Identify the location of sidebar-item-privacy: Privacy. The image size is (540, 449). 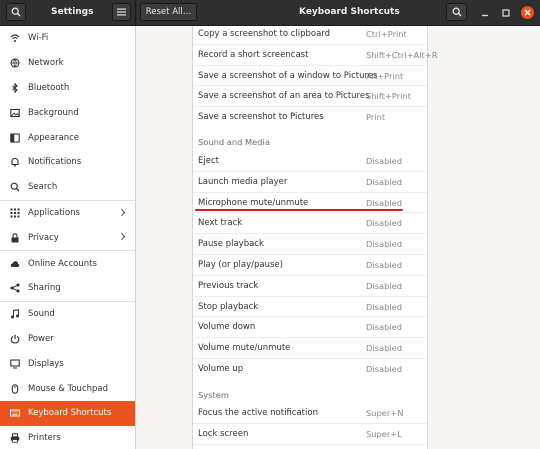
(67, 237).